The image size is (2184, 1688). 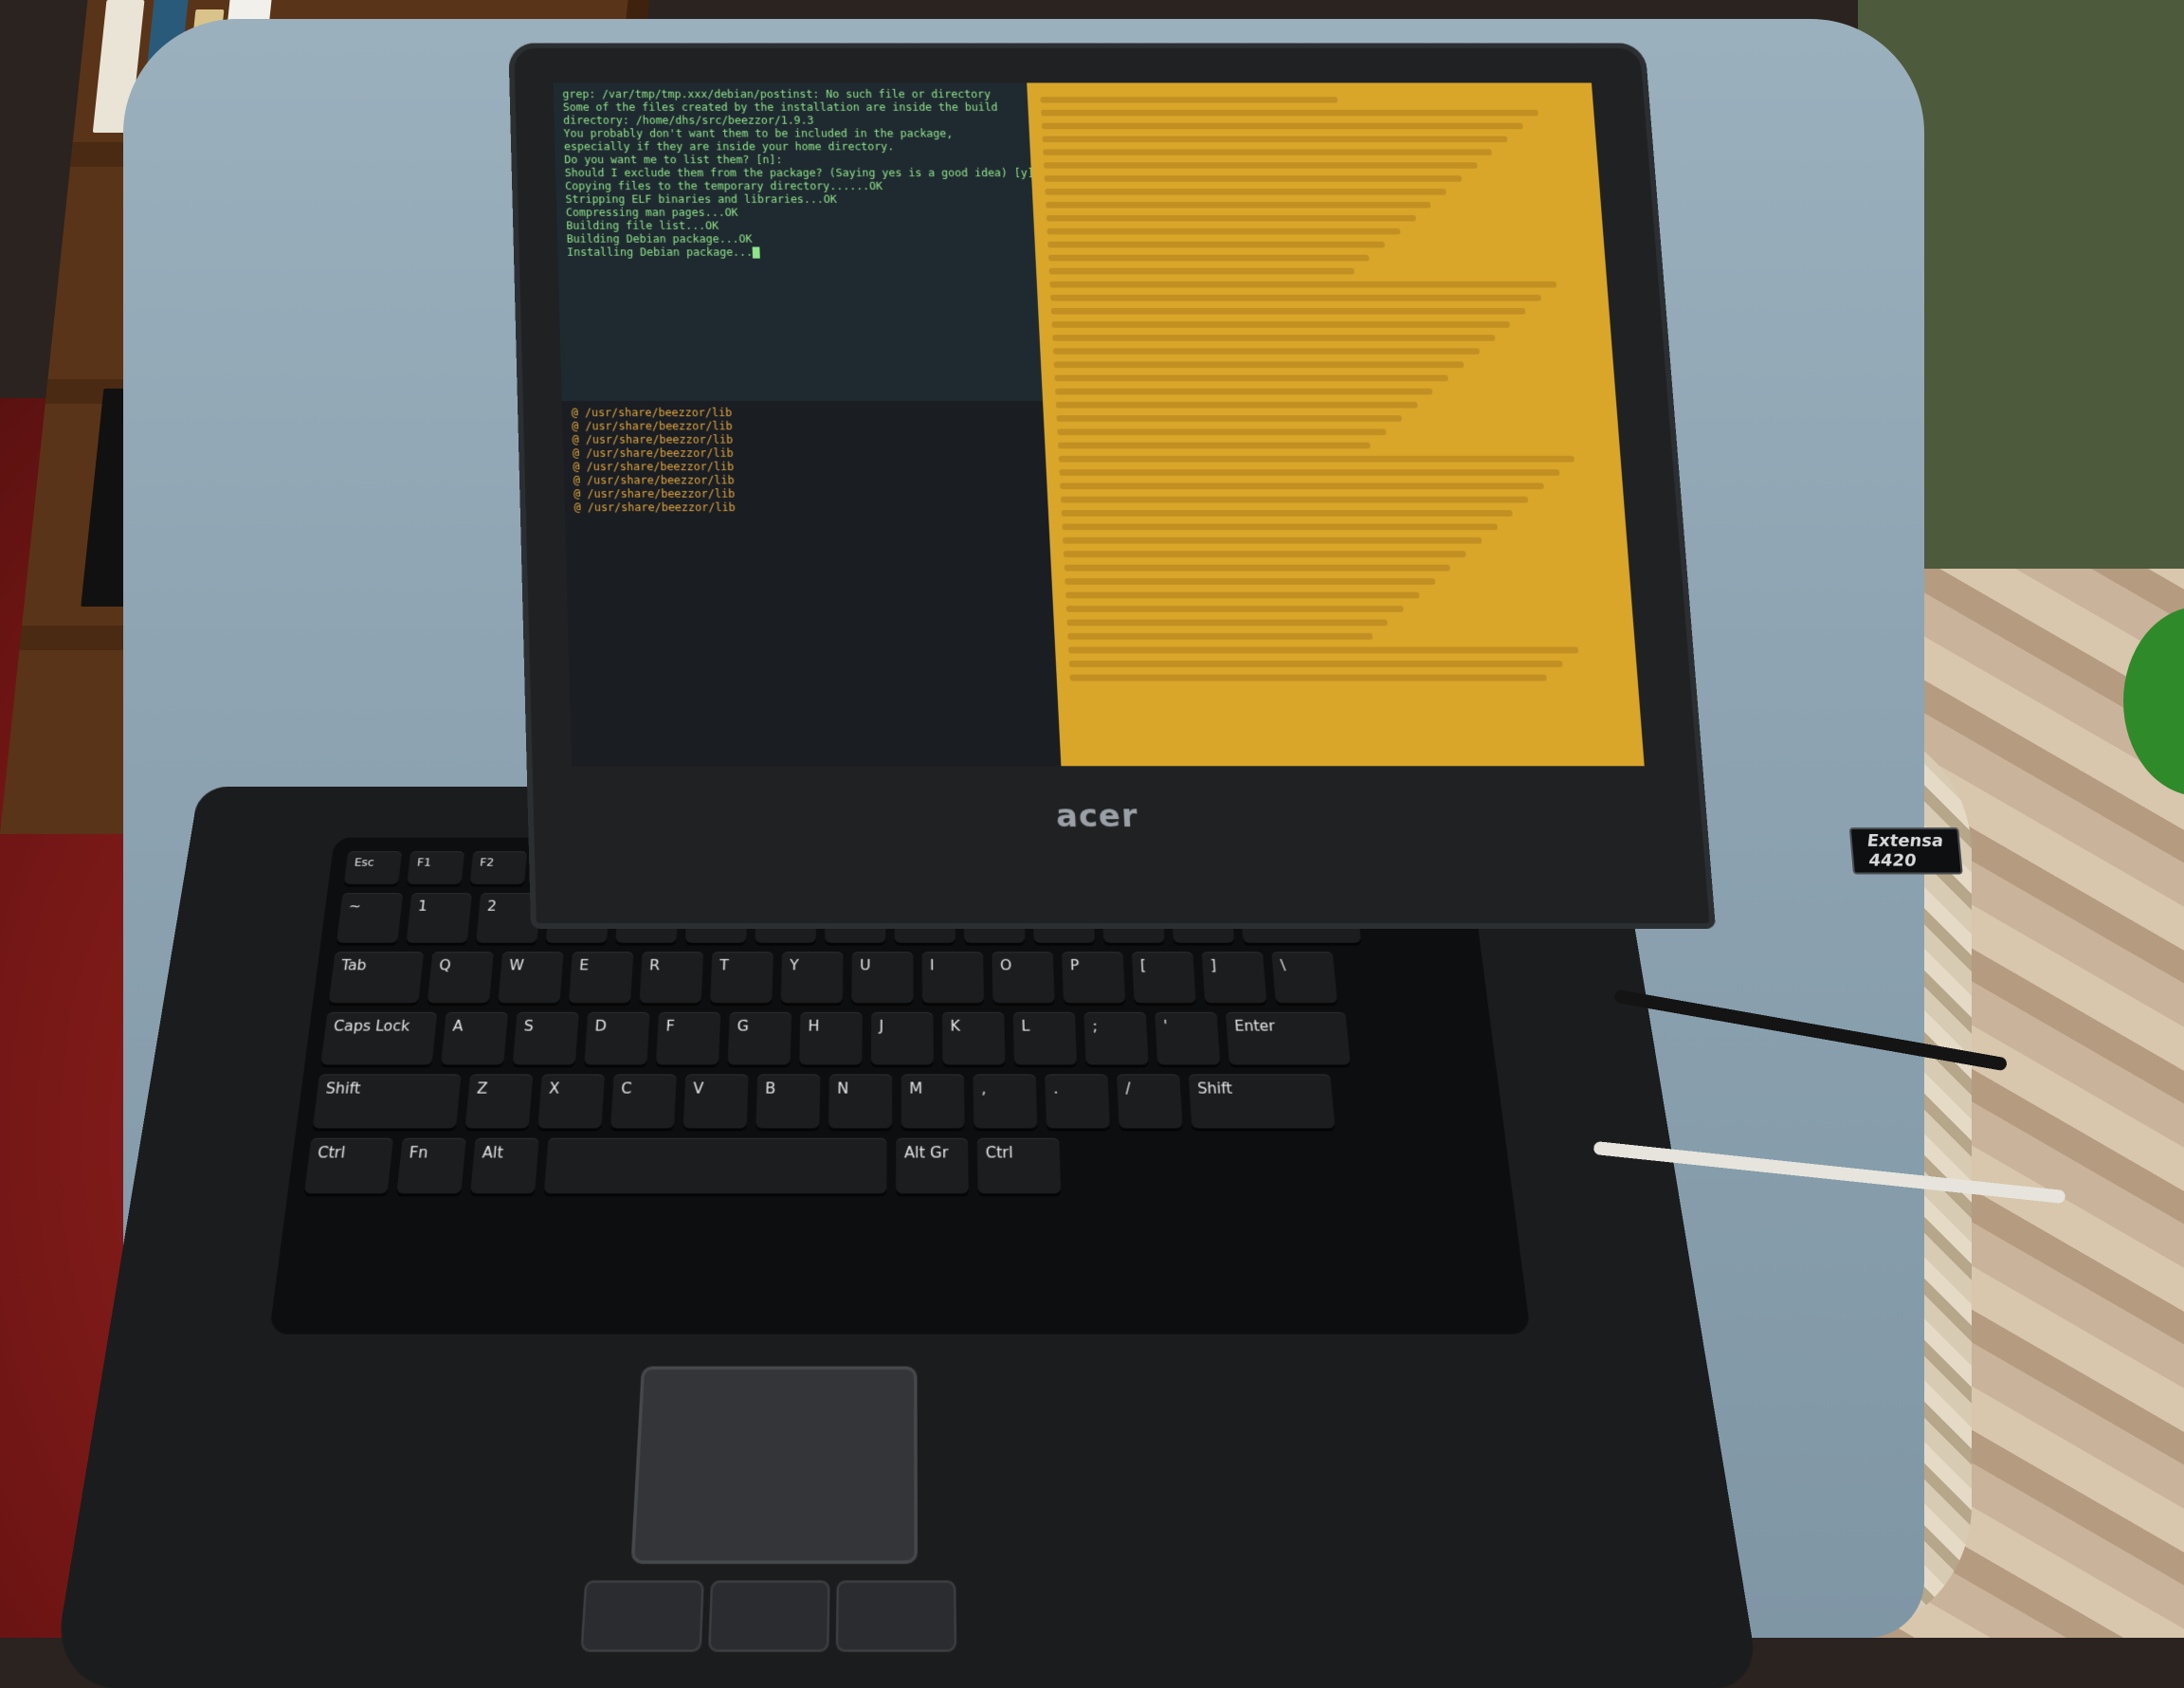 What do you see at coordinates (439, 918) in the screenshot?
I see `key-1: 1` at bounding box center [439, 918].